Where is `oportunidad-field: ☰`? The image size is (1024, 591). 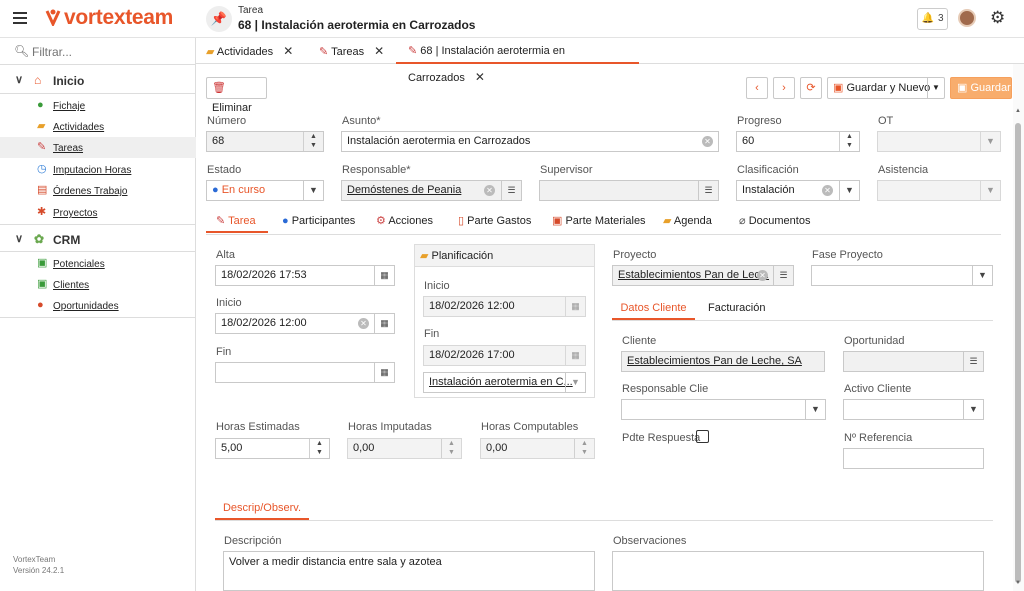
oportunidad-field: ☰ is located at coordinates (913, 361).